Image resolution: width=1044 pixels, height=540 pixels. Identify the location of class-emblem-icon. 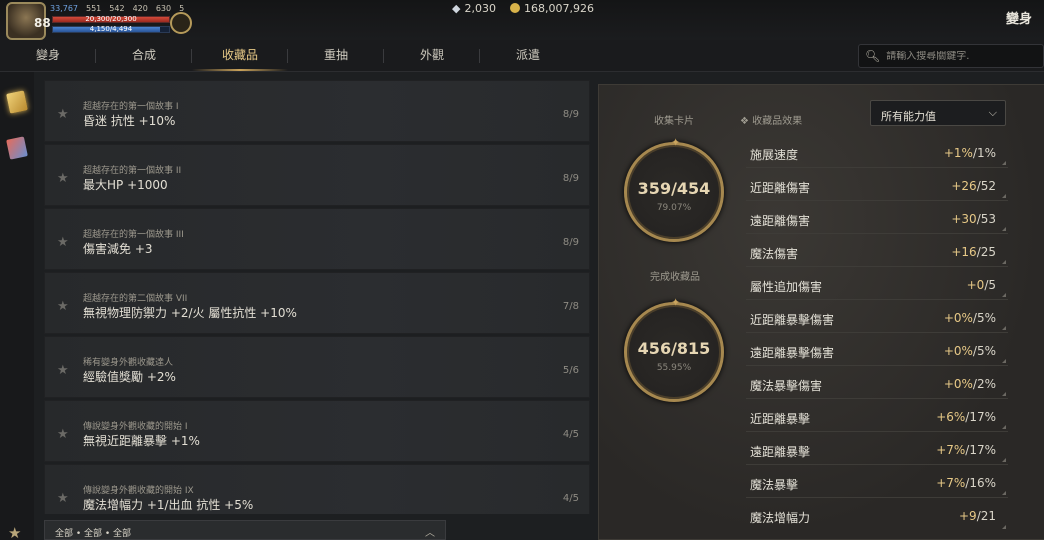
(181, 23).